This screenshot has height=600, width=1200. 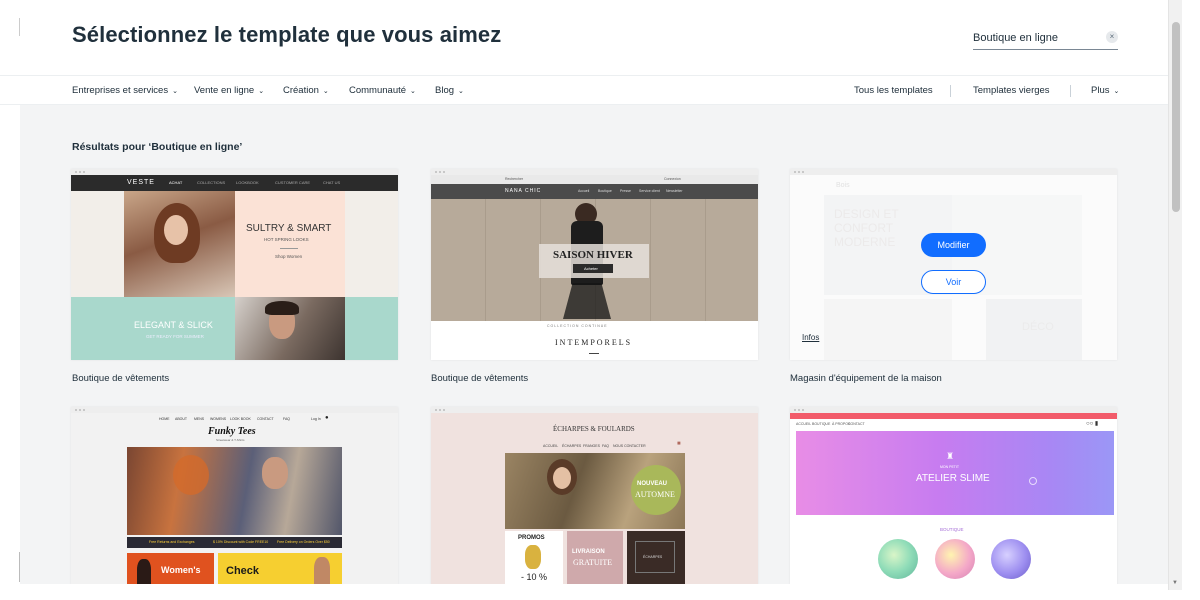 I want to click on header-divider, so click(x=19, y=27).